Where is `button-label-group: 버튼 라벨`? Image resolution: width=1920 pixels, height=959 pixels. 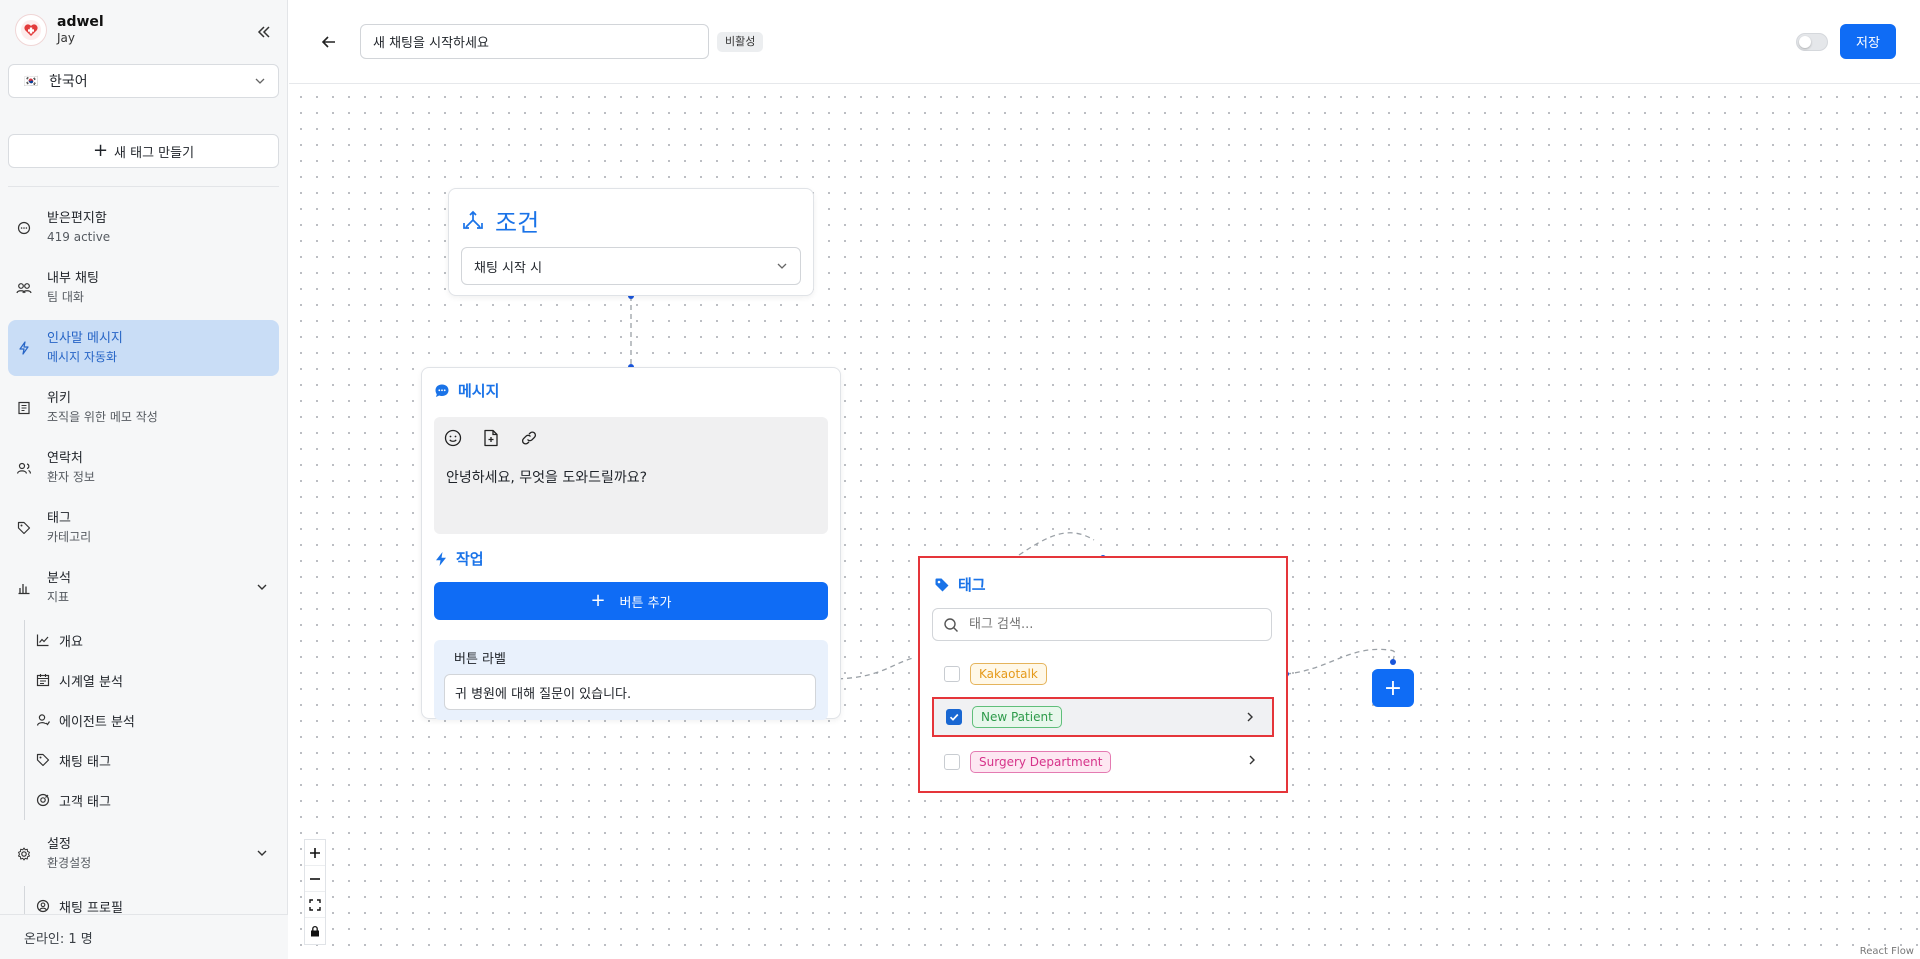 button-label-group: 버튼 라벨 is located at coordinates (631, 680).